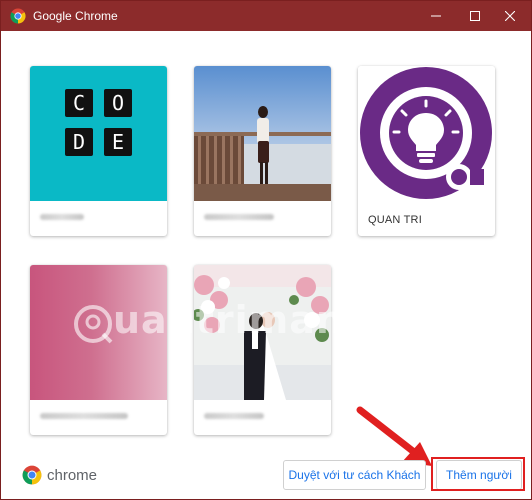 The height and width of the screenshot is (500, 532). Describe the element at coordinates (426, 133) in the screenshot. I see `lightbulb-icon` at that location.